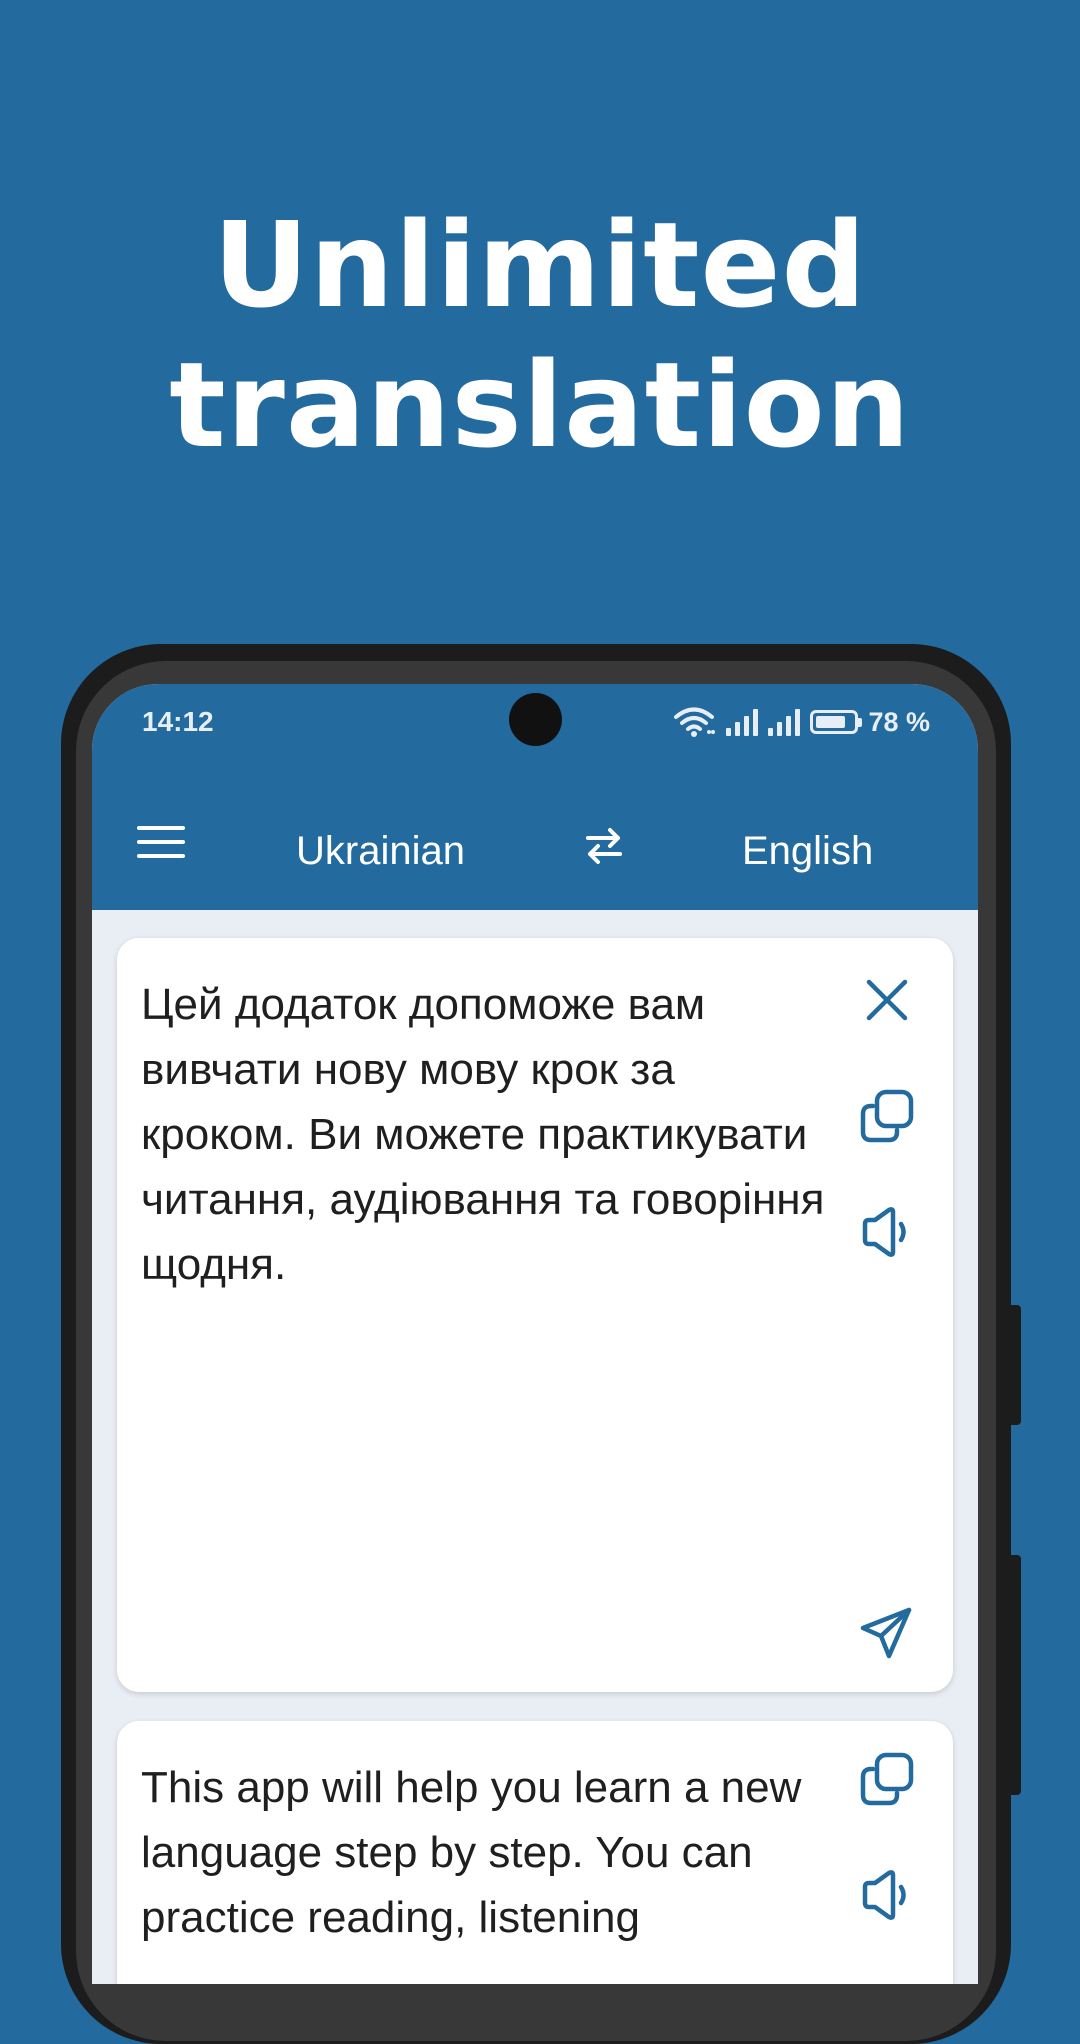 This screenshot has height=2044, width=1080. Describe the element at coordinates (380, 851) in the screenshot. I see `source-language-button: Ukrainian` at that location.